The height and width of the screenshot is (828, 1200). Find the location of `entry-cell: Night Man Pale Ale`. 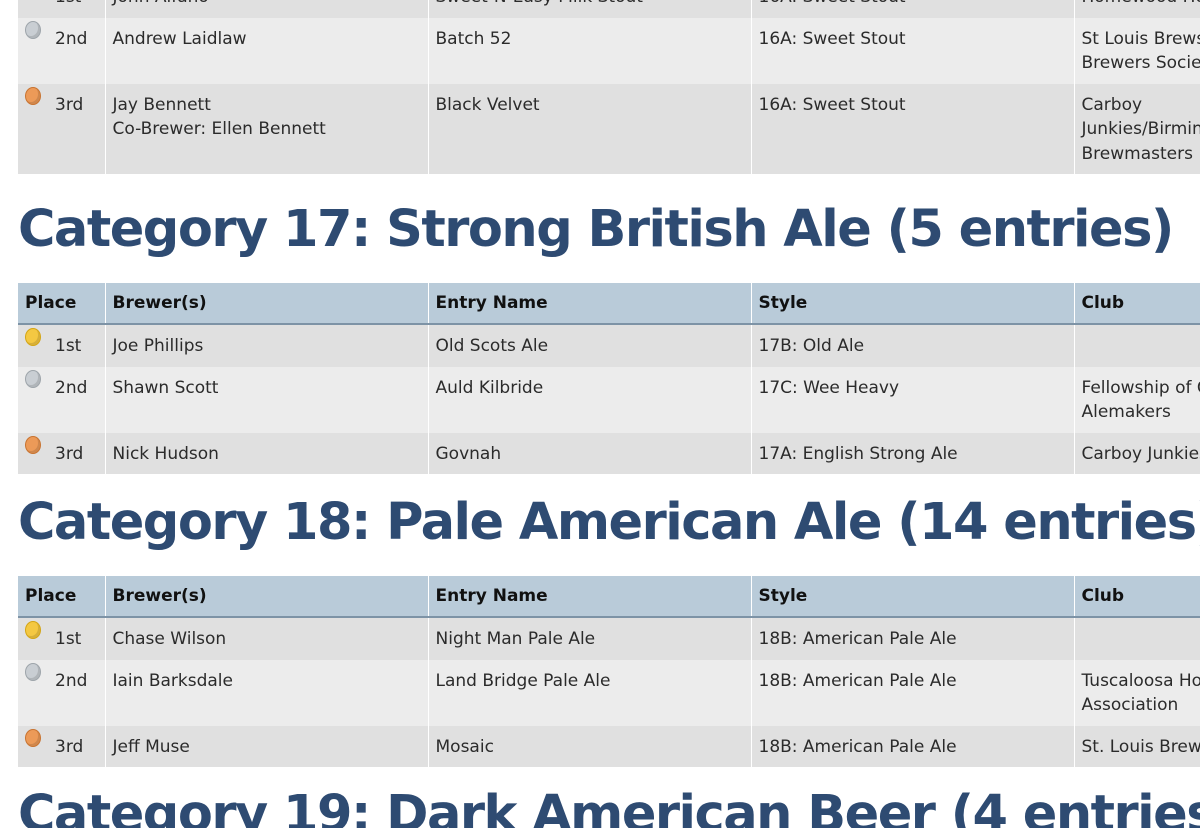

entry-cell: Night Man Pale Ale is located at coordinates (590, 638).